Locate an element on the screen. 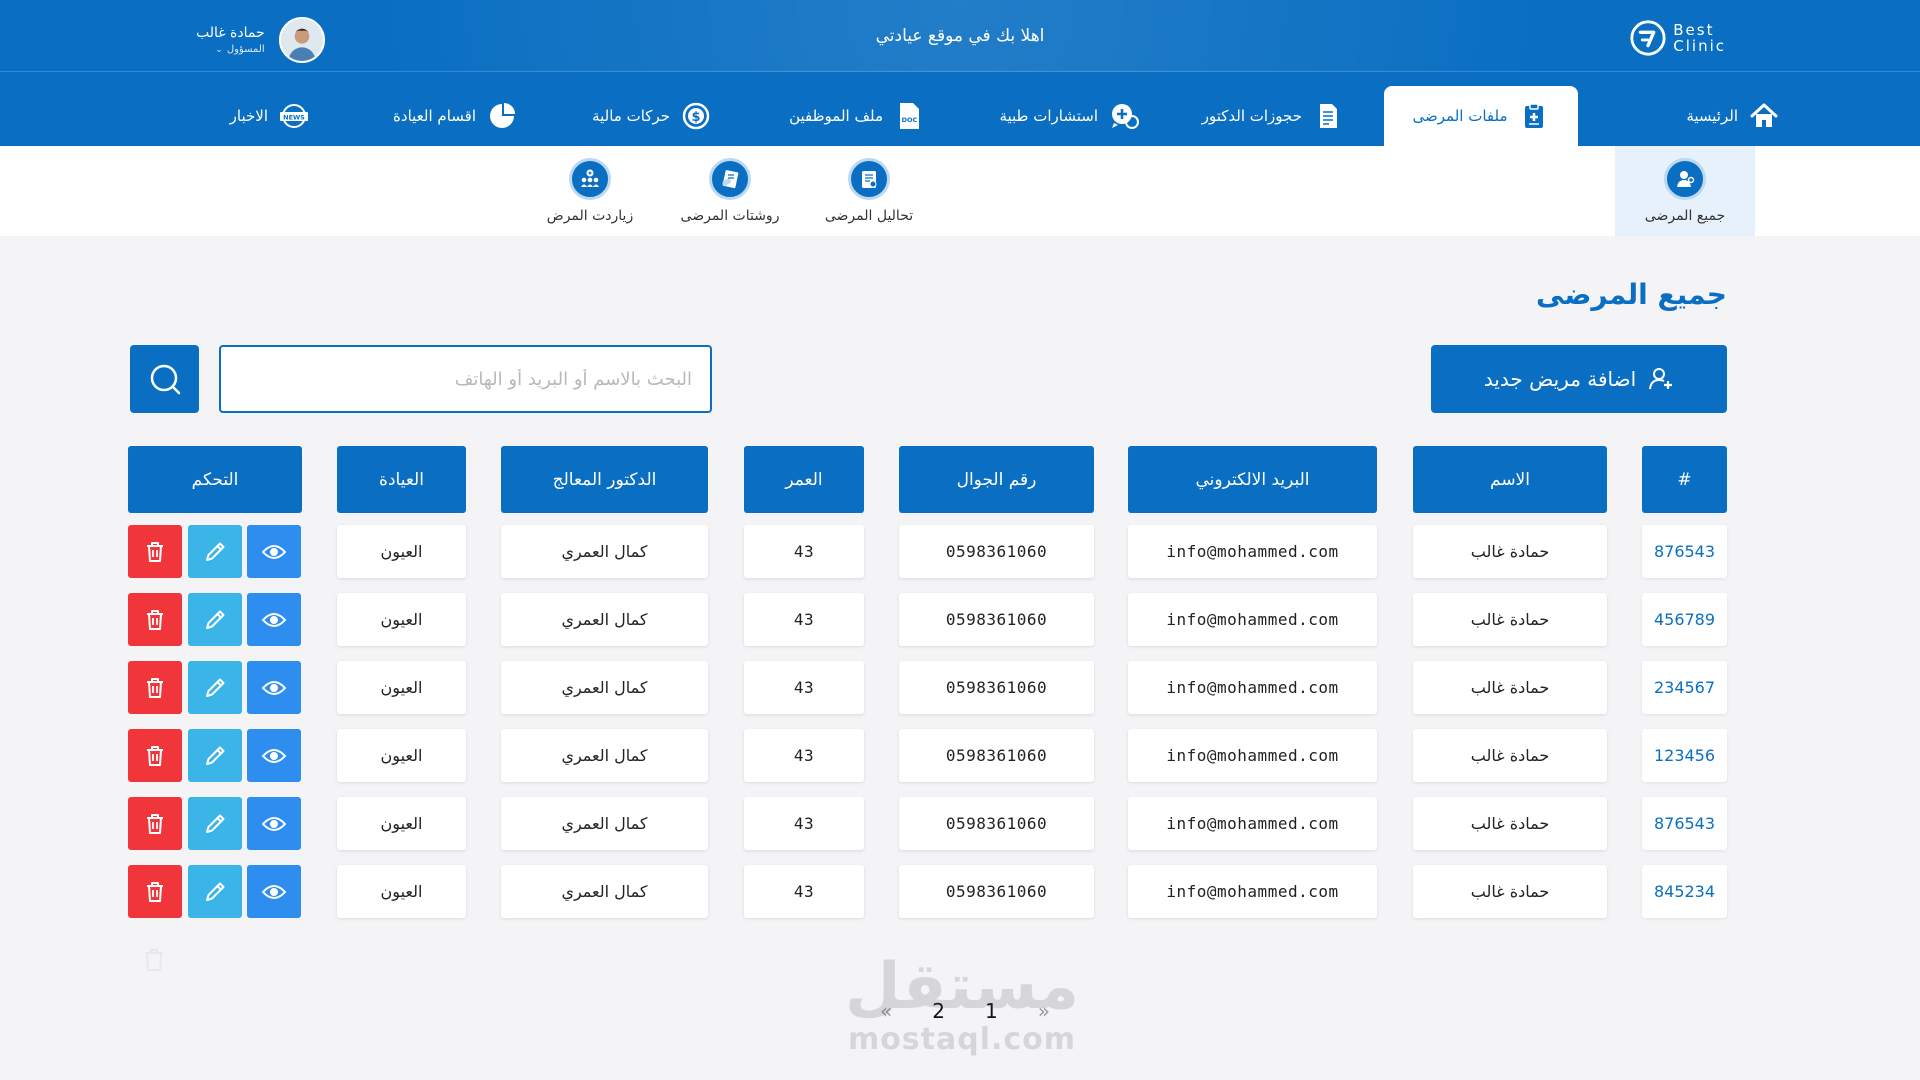 The width and height of the screenshot is (1920, 1080). add-patient-label: اضافة مريض جديد is located at coordinates (1560, 379).